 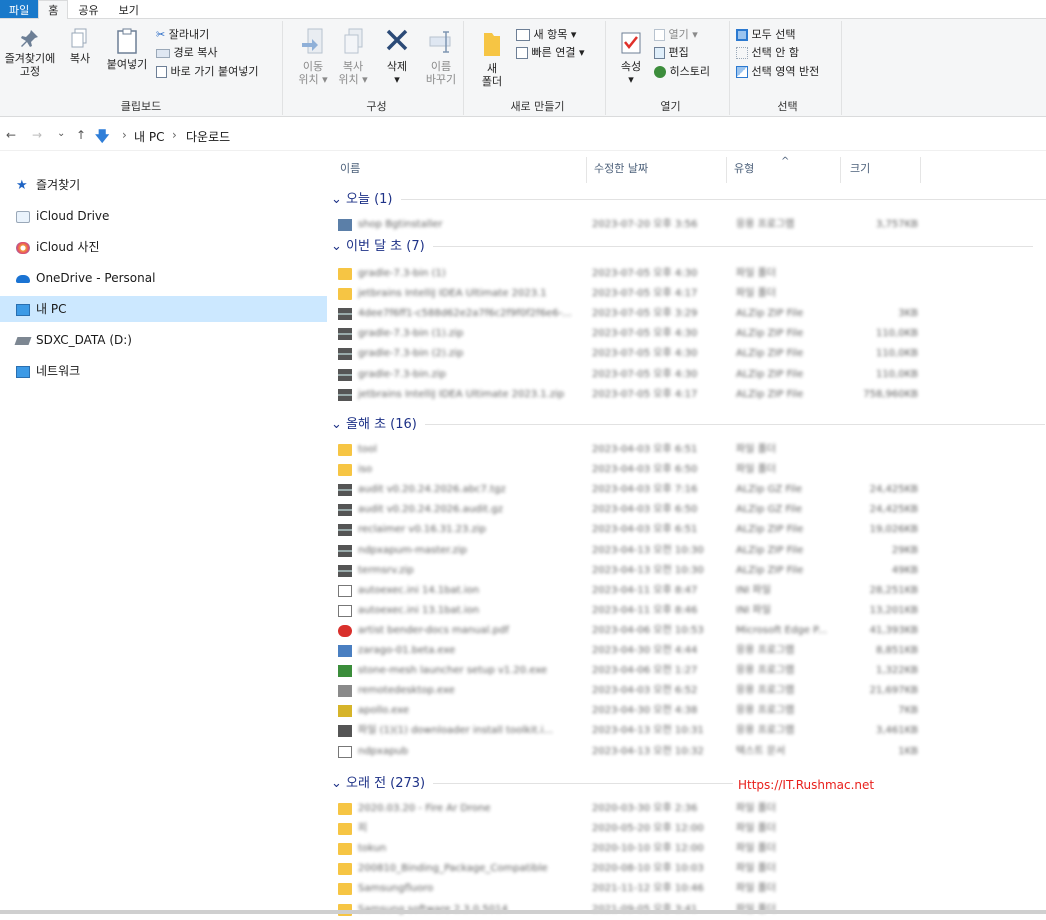 What do you see at coordinates (774, 34) in the screenshot?
I see `select-all-label: 모두 선택` at bounding box center [774, 34].